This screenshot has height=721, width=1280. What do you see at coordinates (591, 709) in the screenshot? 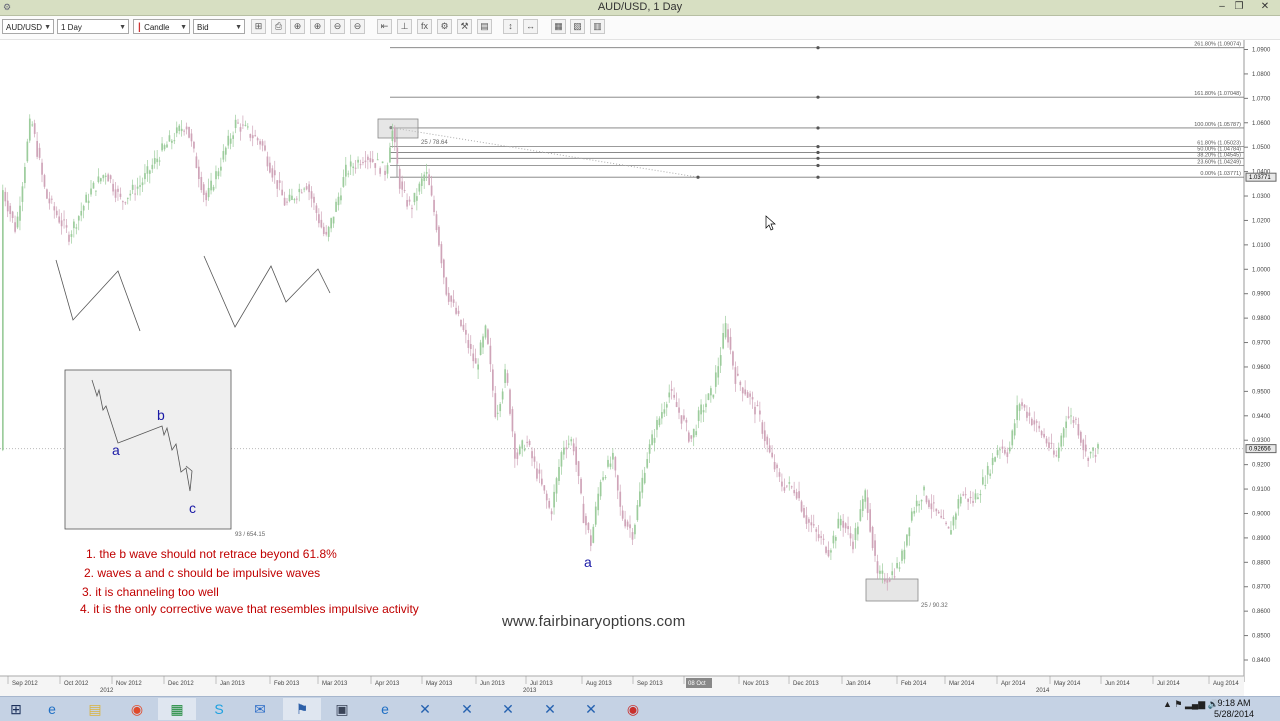
I see `taskbar-item-14: ✕` at bounding box center [591, 709].